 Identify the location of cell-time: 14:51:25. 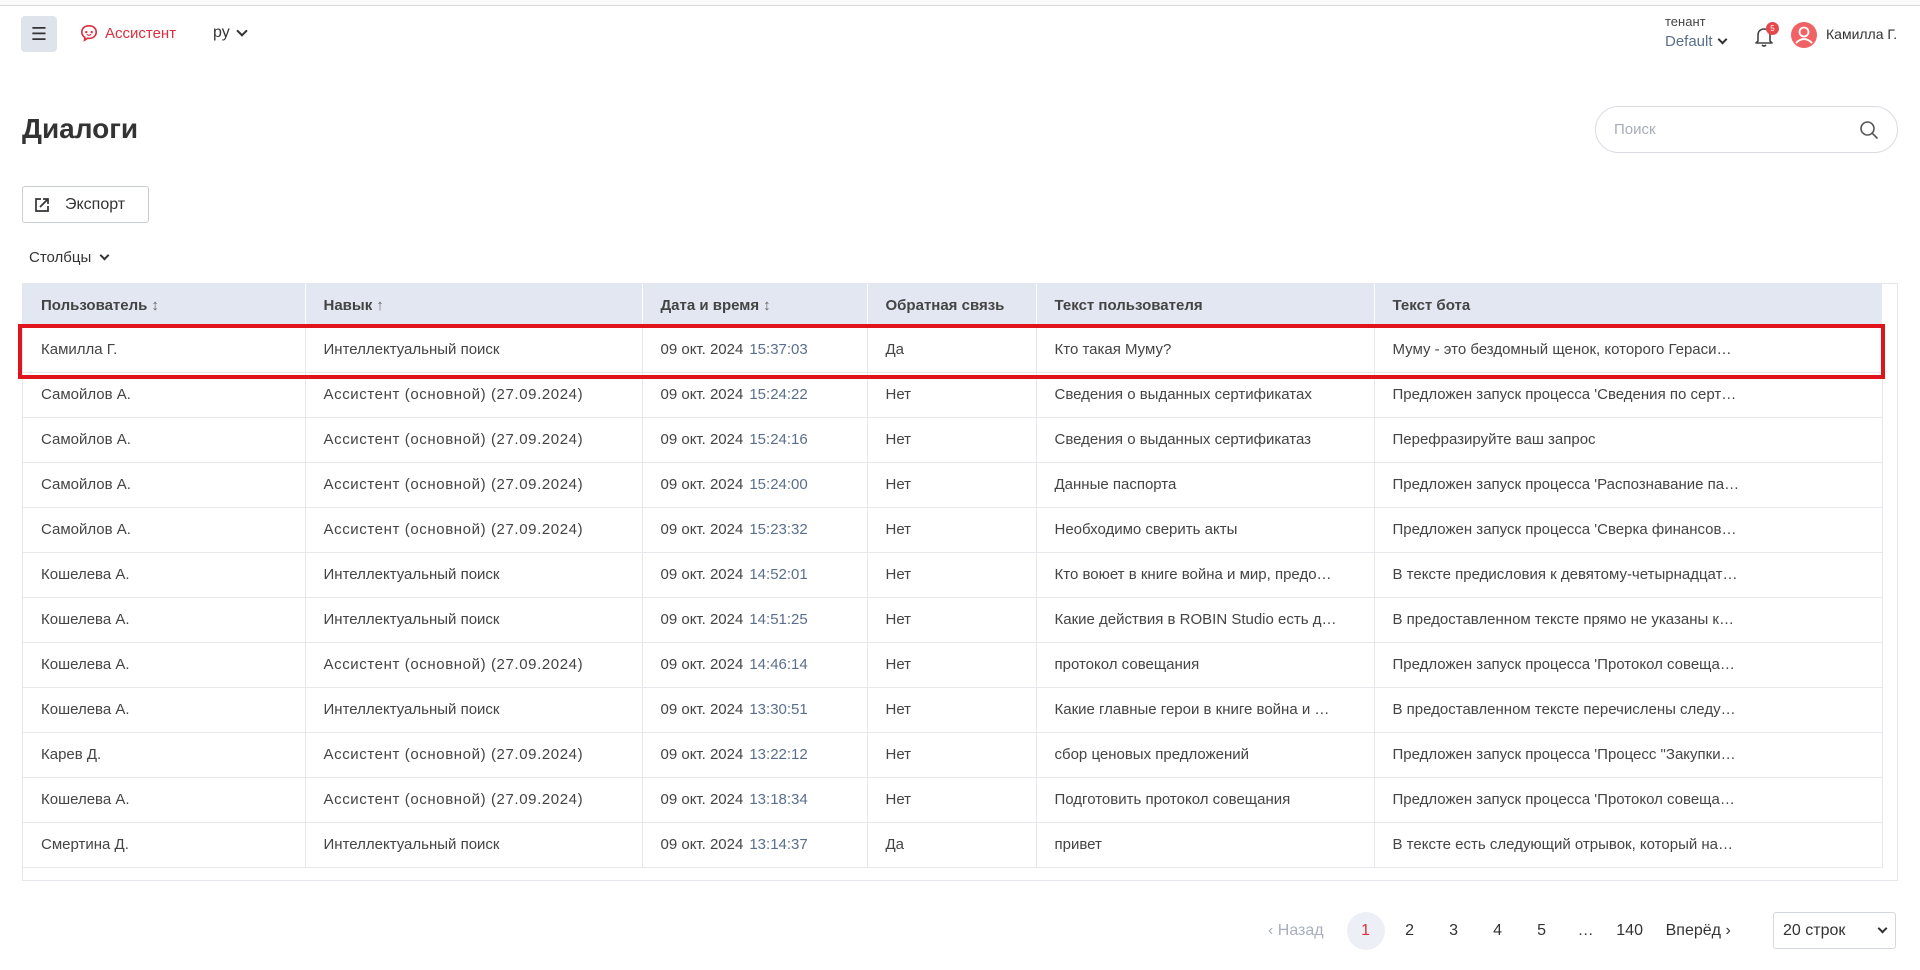
(778, 619).